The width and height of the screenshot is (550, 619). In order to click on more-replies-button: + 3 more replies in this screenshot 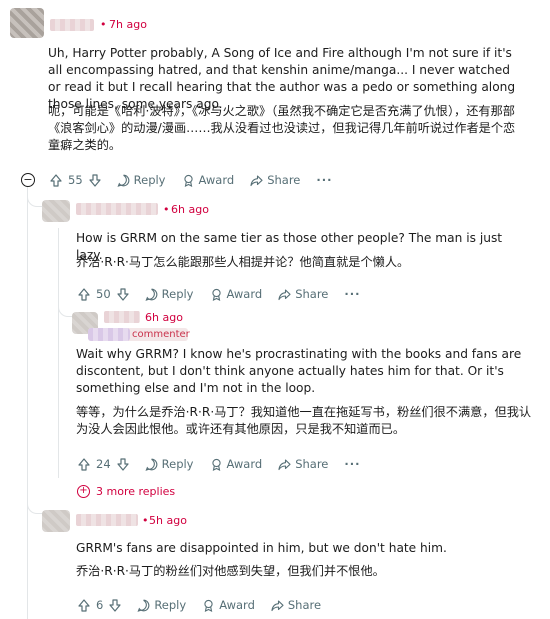, I will do `click(126, 491)`.